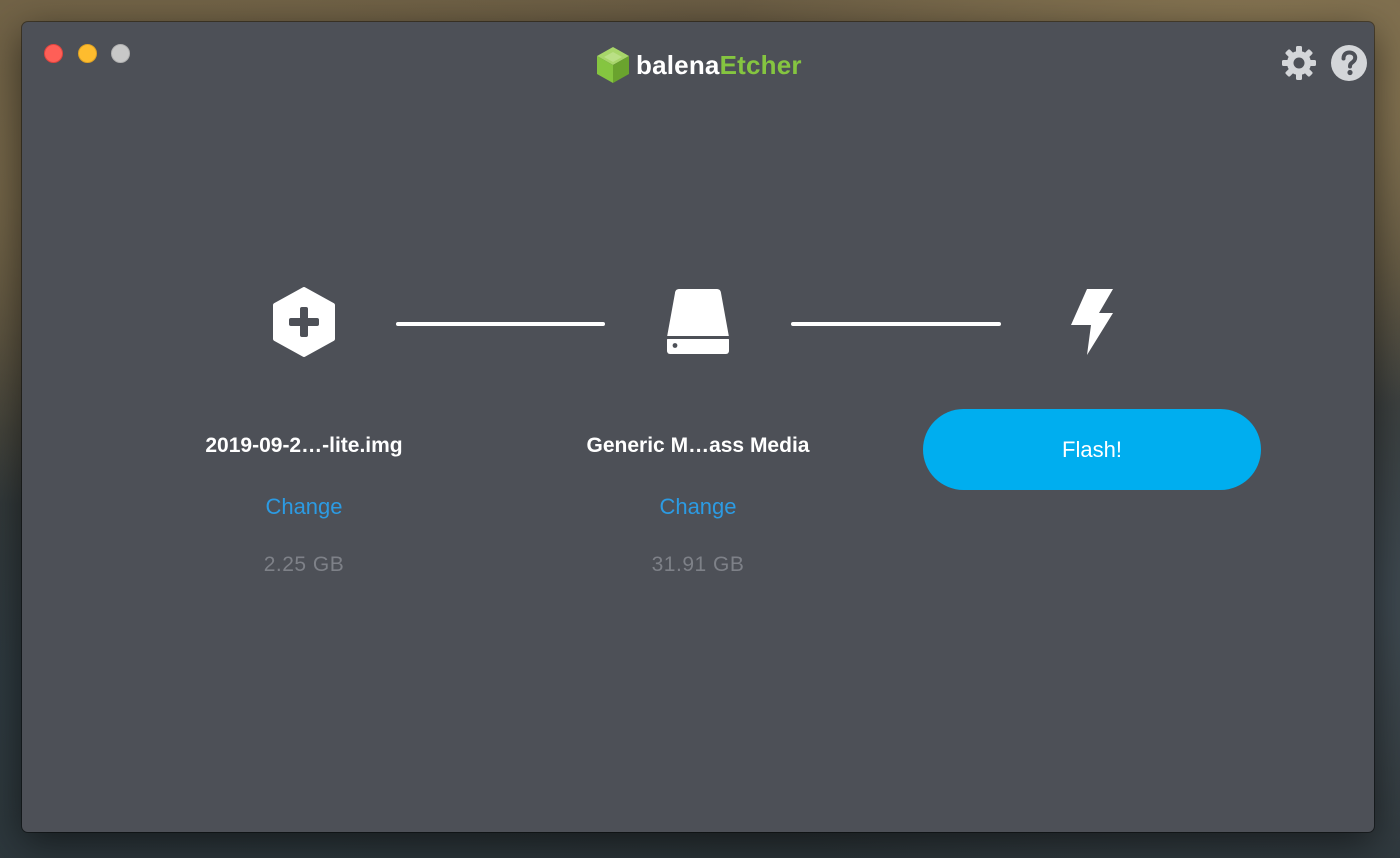  I want to click on app-logo: balenaEtcher, so click(699, 65).